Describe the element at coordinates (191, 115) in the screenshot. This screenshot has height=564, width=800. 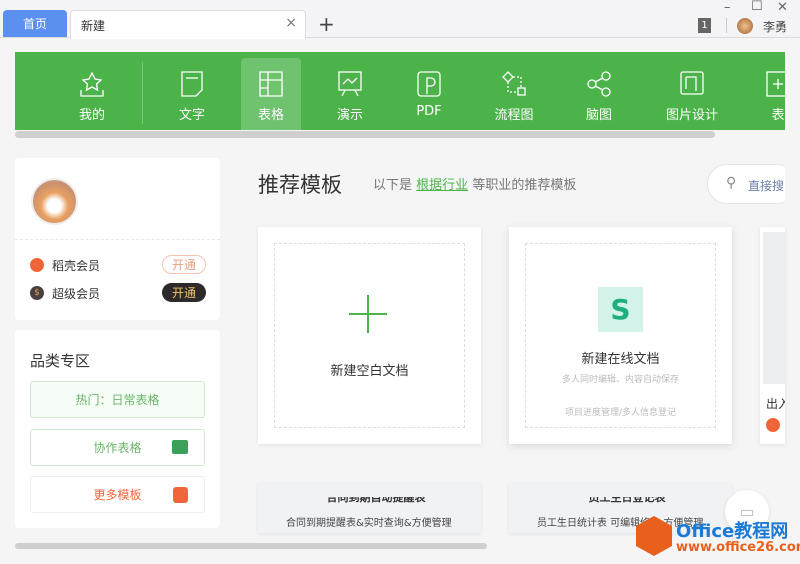
I see `nav-label: 文字` at that location.